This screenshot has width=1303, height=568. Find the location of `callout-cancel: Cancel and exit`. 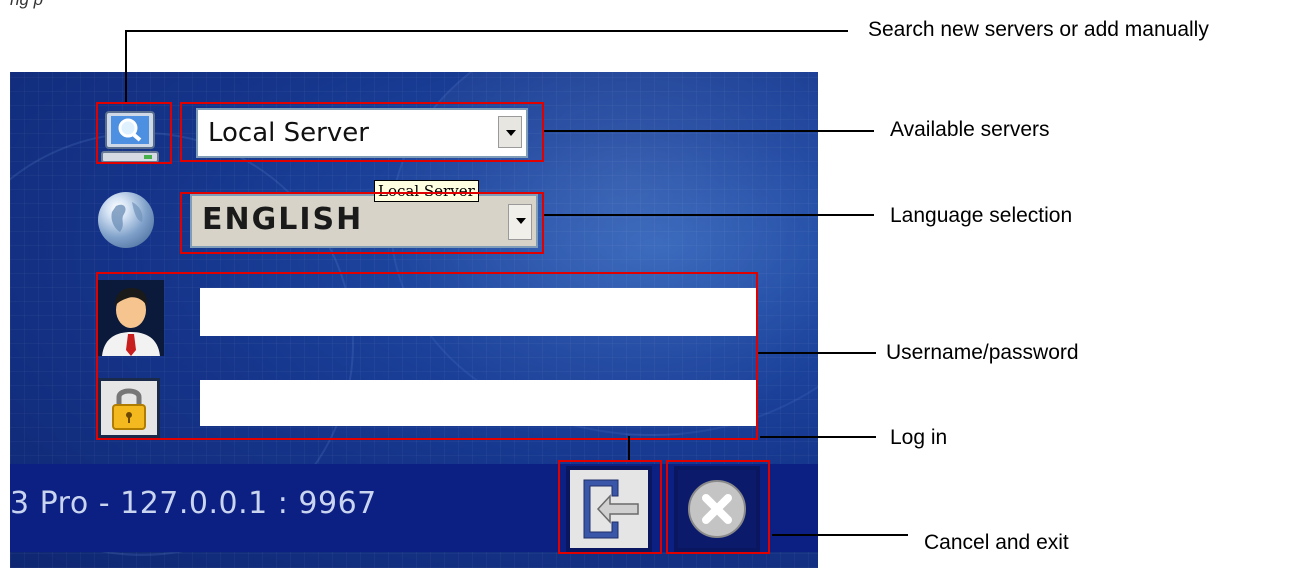

callout-cancel: Cancel and exit is located at coordinates (996, 542).